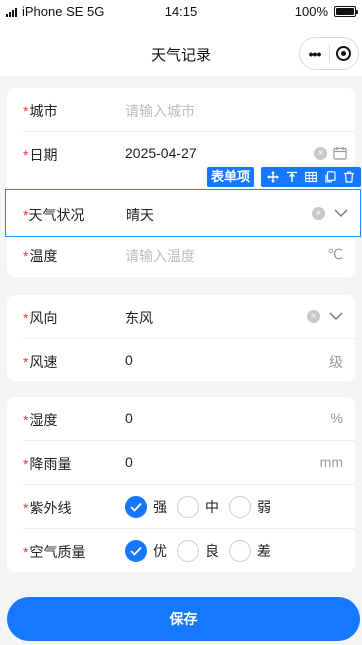 The height and width of the screenshot is (645, 362). I want to click on battery-percent: 100%, so click(311, 11).